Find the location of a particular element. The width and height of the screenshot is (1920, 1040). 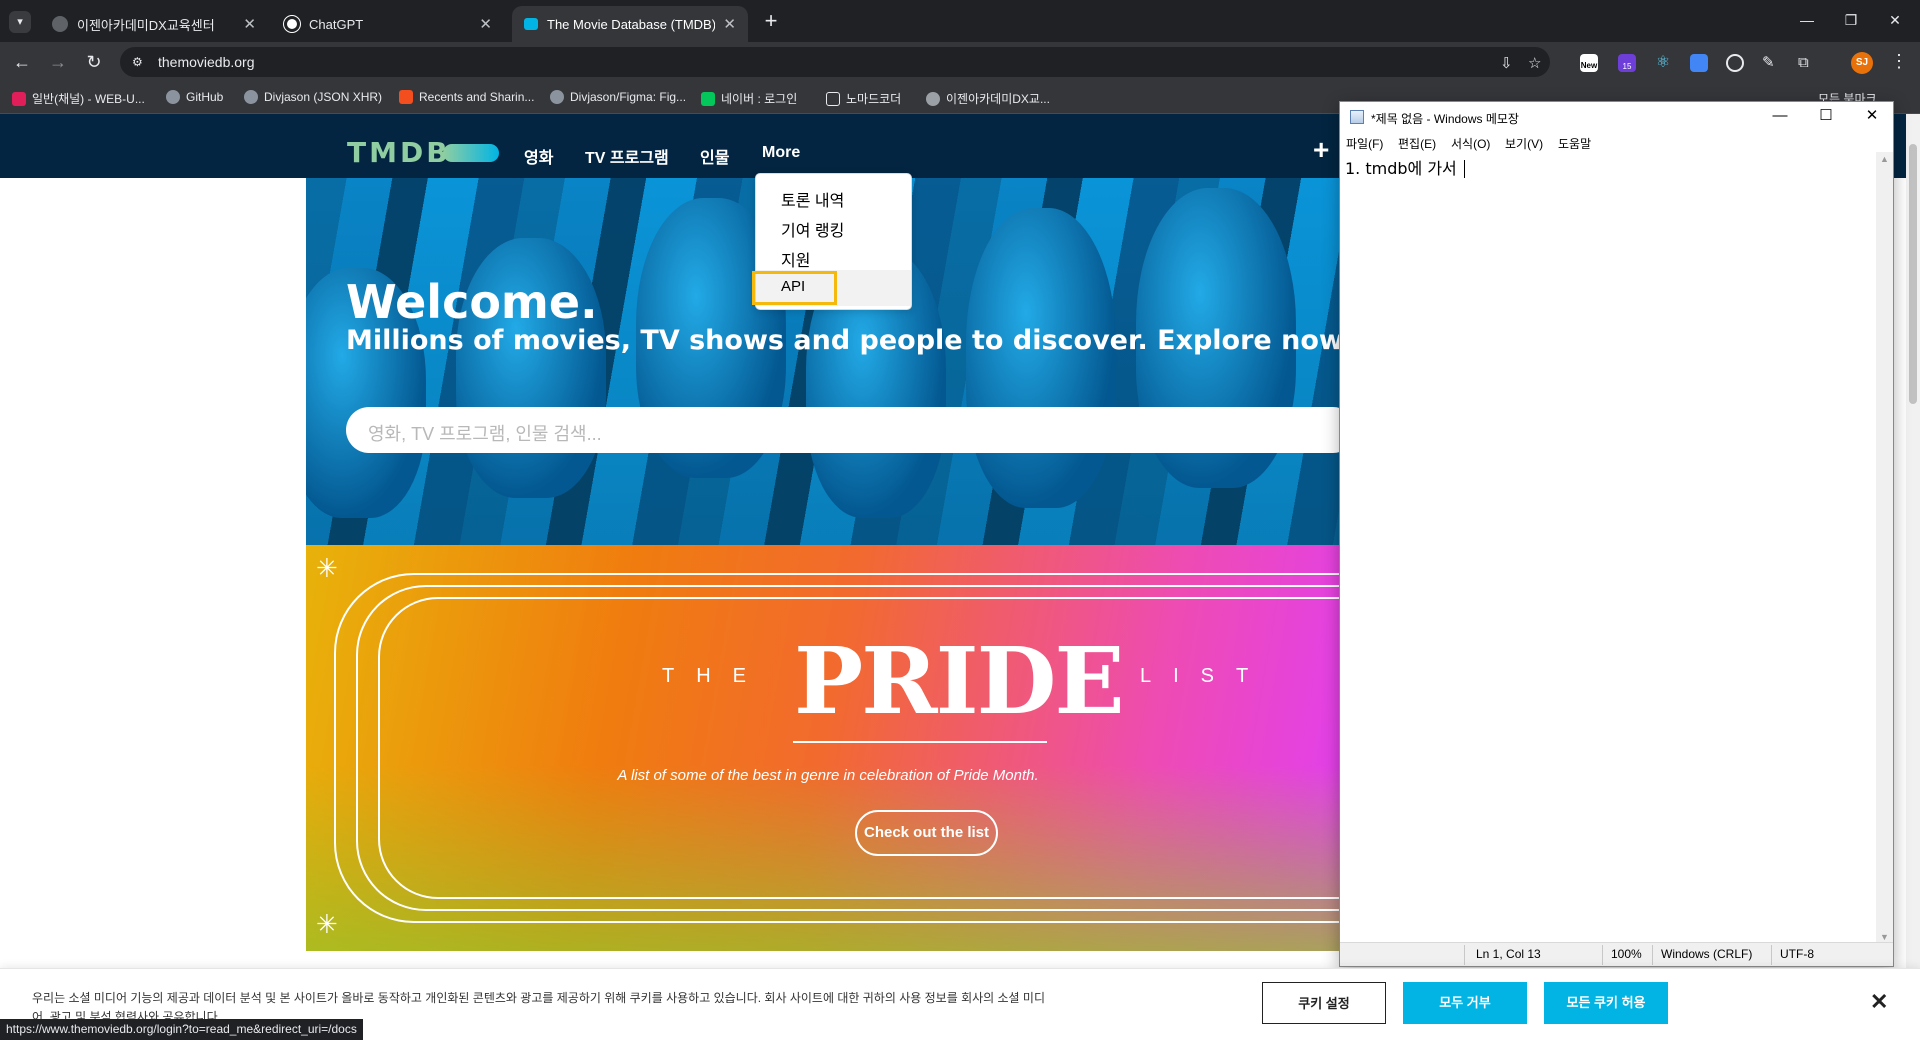

status-eol: Windows (CRLF) is located at coordinates (1707, 954).